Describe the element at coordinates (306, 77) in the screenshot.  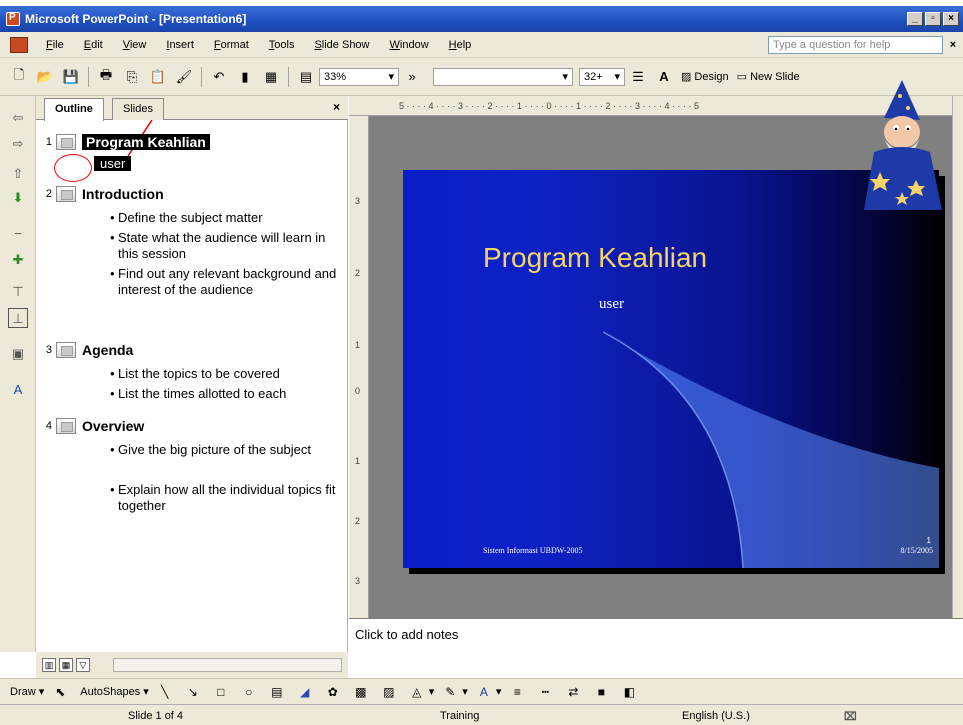
I see `grid-icon: ▤` at that location.